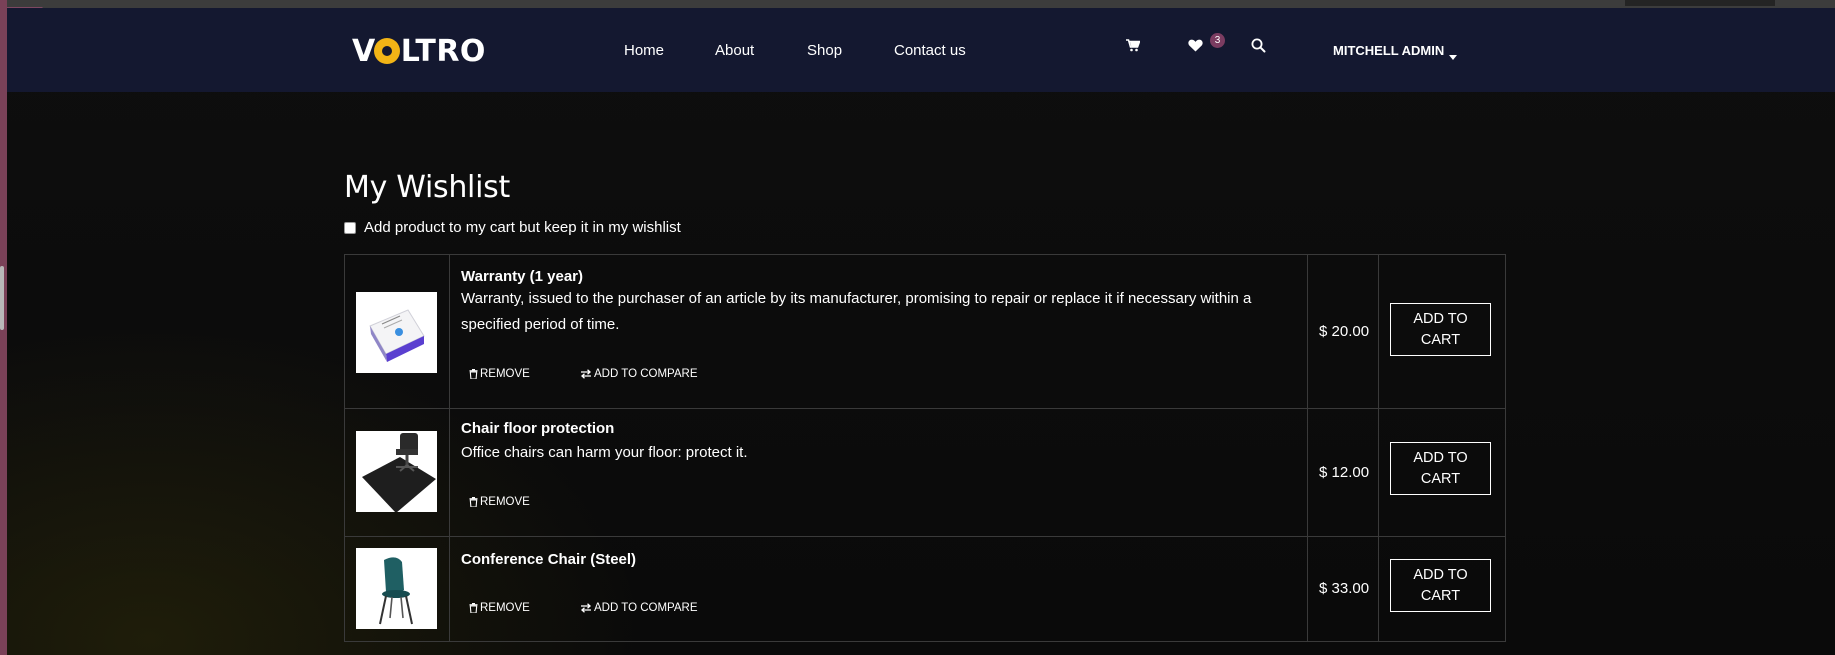 The height and width of the screenshot is (655, 1835). What do you see at coordinates (386, 51) in the screenshot?
I see `logo-disc-icon` at bounding box center [386, 51].